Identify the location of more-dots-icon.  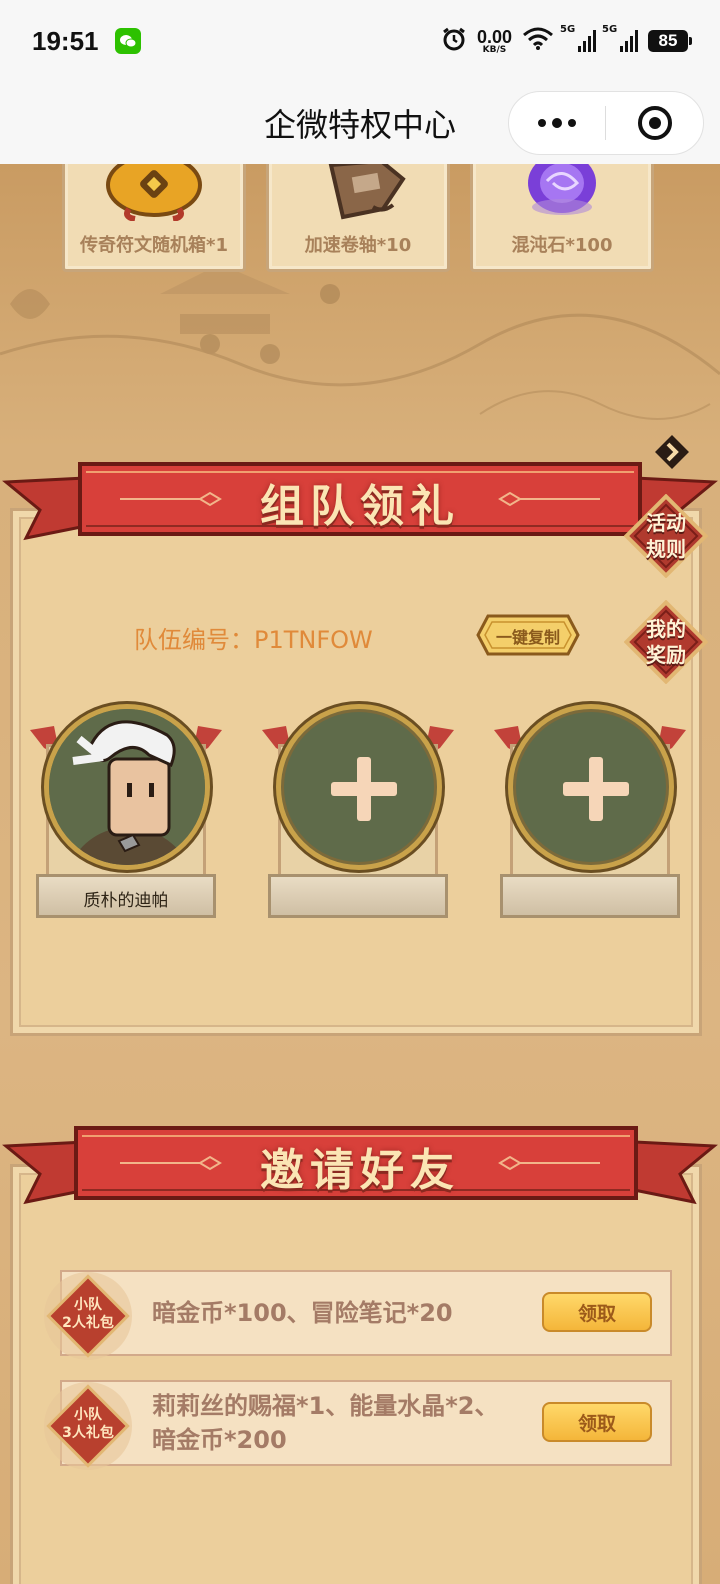
(542, 123).